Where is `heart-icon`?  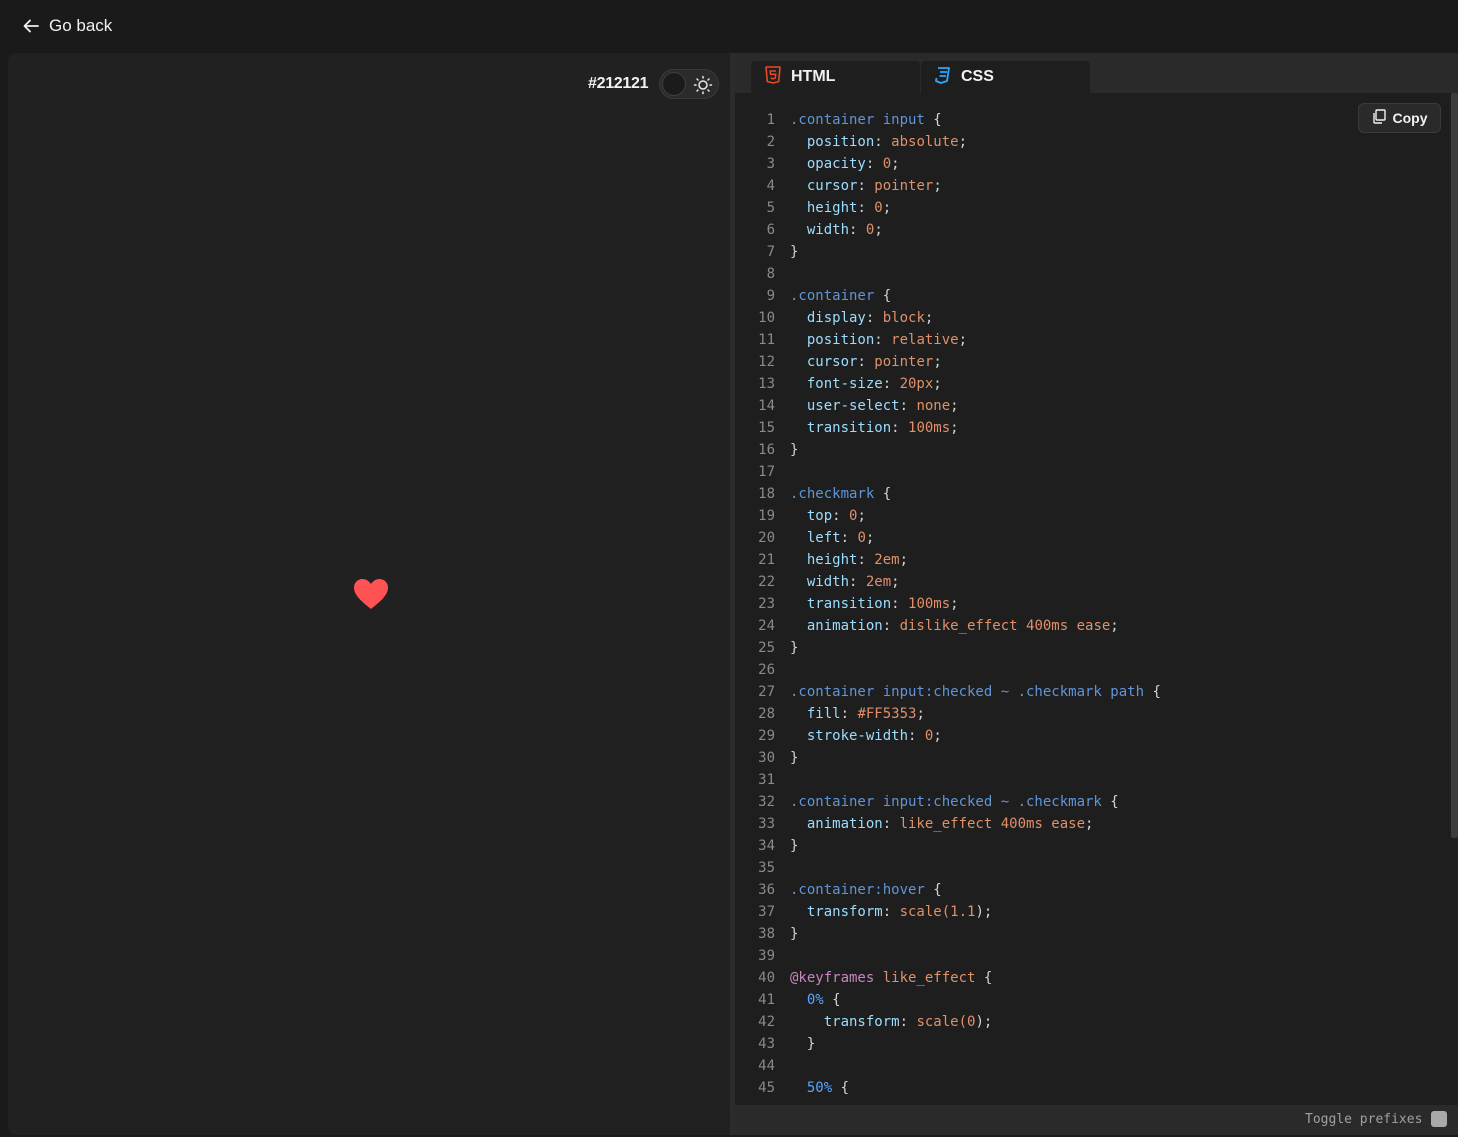 heart-icon is located at coordinates (371, 594).